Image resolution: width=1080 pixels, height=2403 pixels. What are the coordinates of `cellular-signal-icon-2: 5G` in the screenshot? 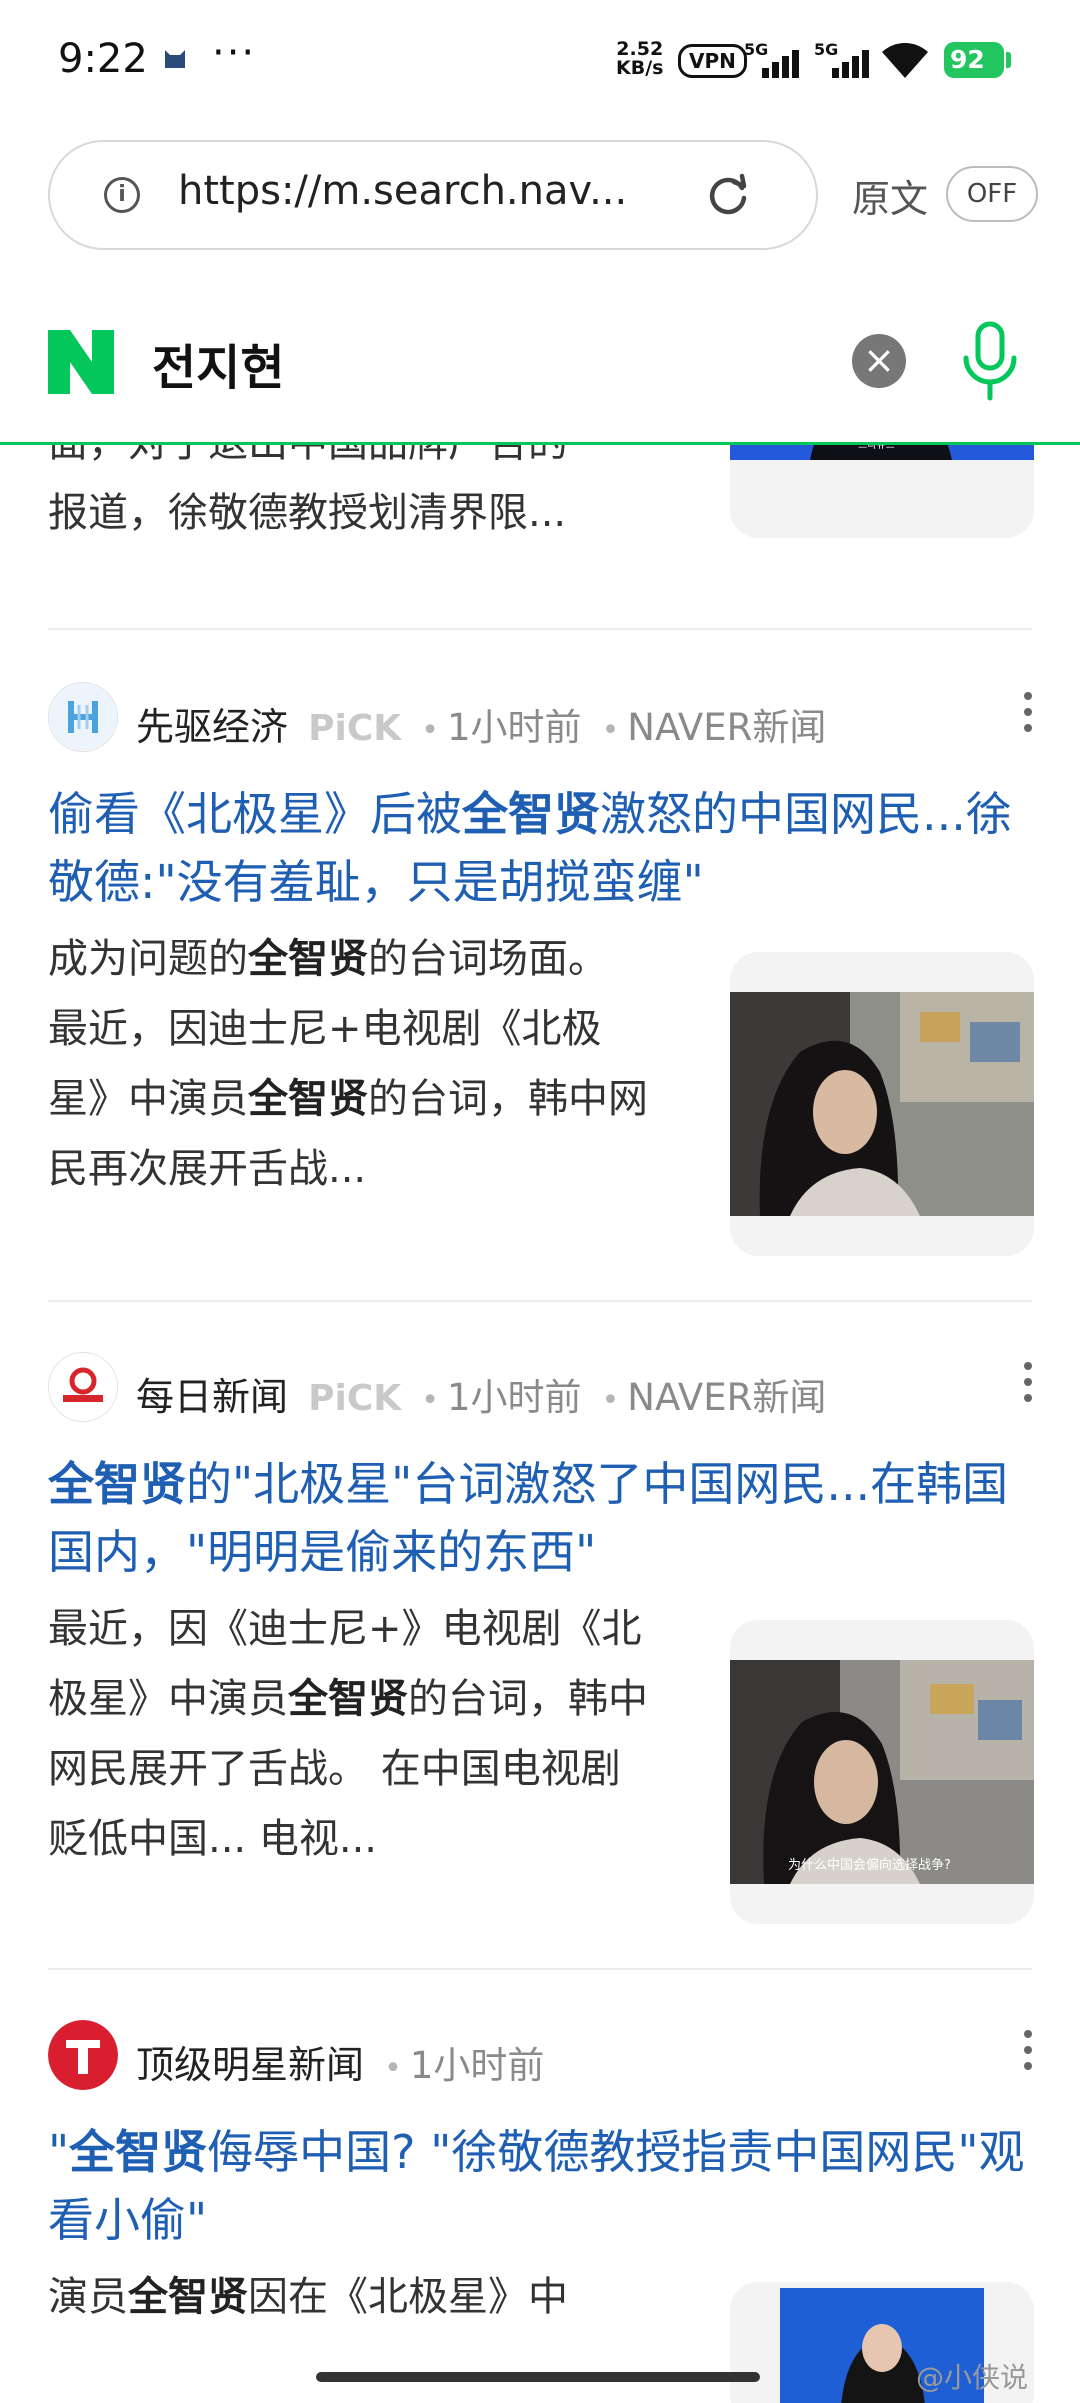 It's located at (846, 60).